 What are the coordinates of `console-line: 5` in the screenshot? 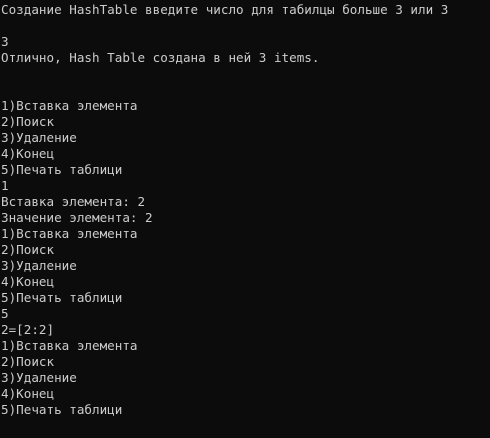 It's located at (5, 313).